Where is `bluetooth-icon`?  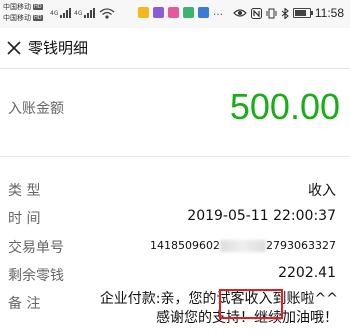
bluetooth-icon is located at coordinates (285, 13).